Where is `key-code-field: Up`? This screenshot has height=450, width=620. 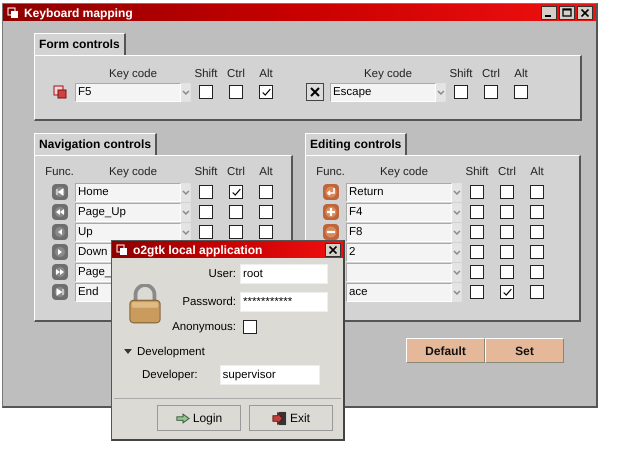 key-code-field: Up is located at coordinates (128, 232).